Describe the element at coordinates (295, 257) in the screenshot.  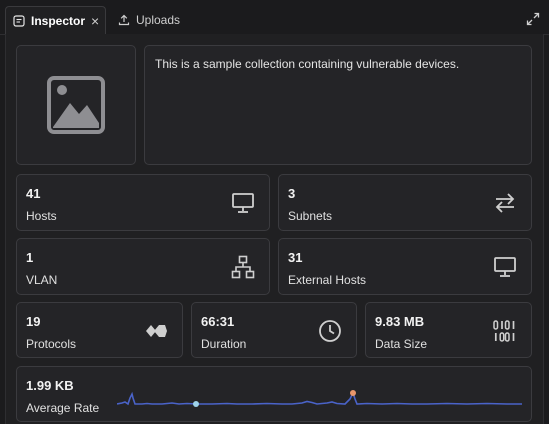
I see `external-hosts-value: 31` at that location.